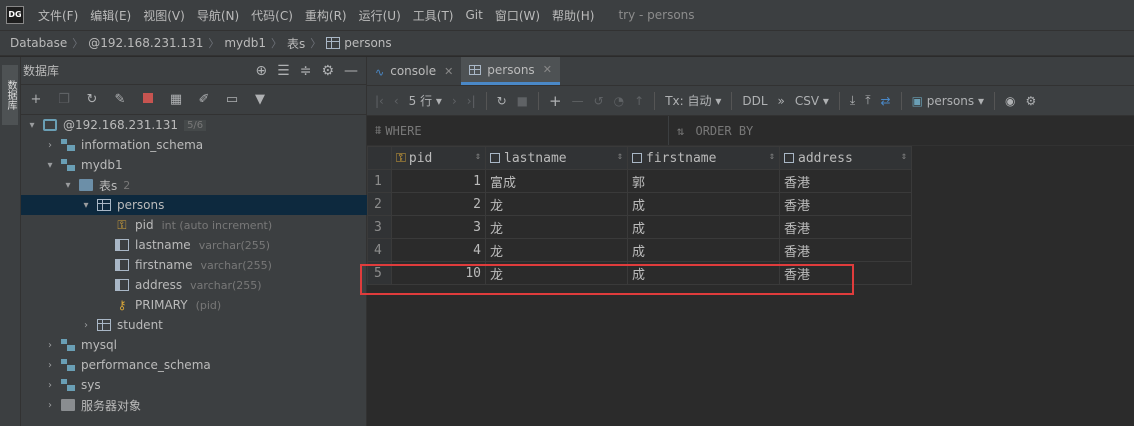  Describe the element at coordinates (245, 43) in the screenshot. I see `breadcrumb-schema: mydb1` at that location.